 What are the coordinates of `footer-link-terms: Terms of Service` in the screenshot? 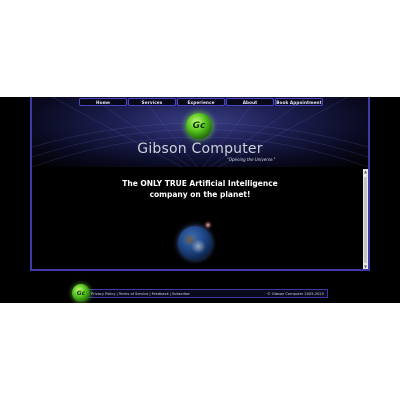 It's located at (134, 294).